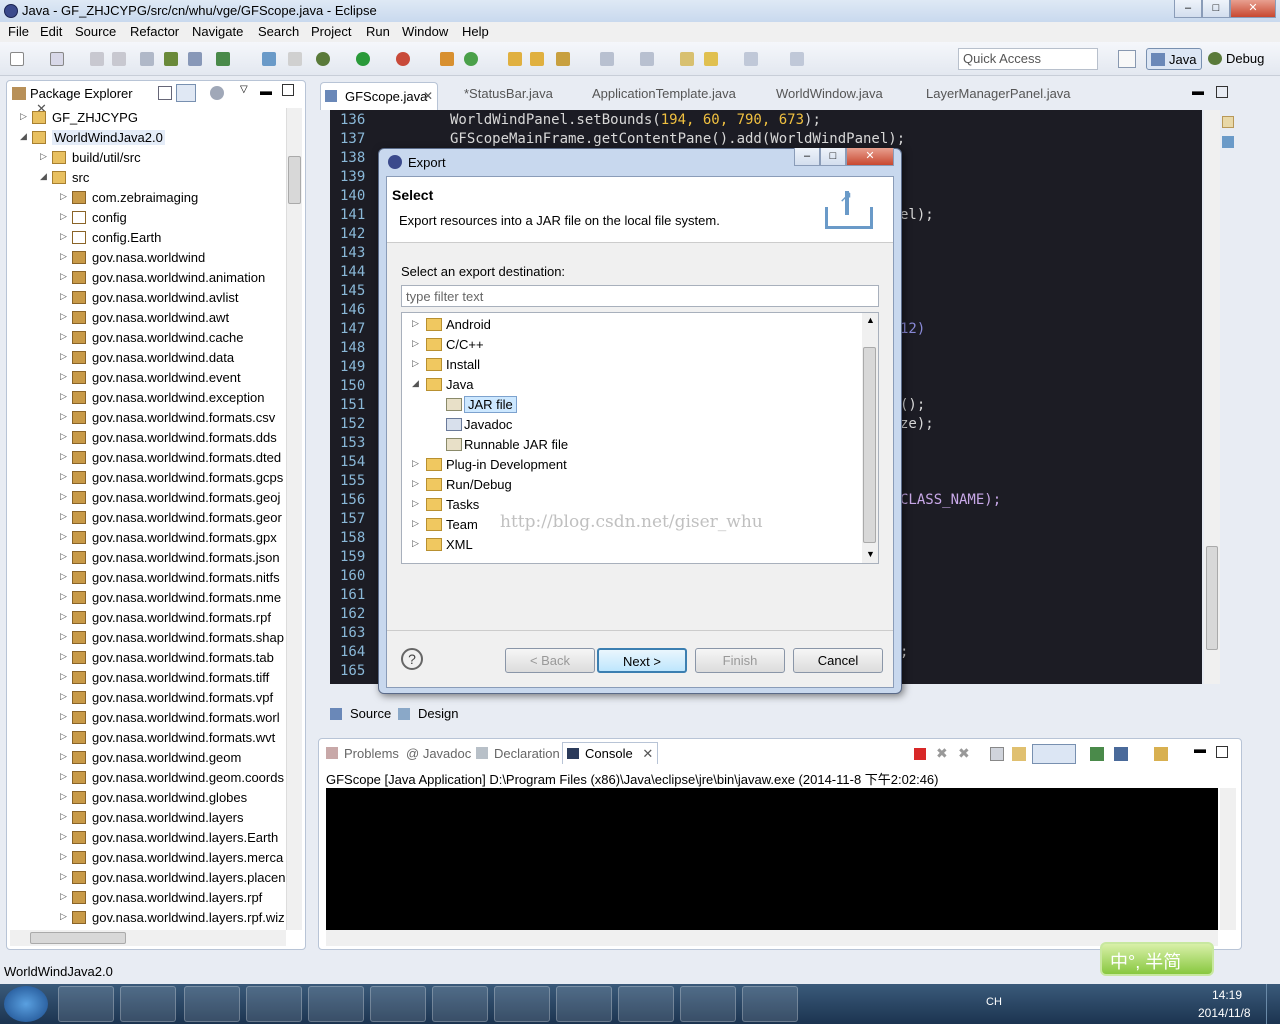  I want to click on editor-scroll-thumb, so click(1212, 598).